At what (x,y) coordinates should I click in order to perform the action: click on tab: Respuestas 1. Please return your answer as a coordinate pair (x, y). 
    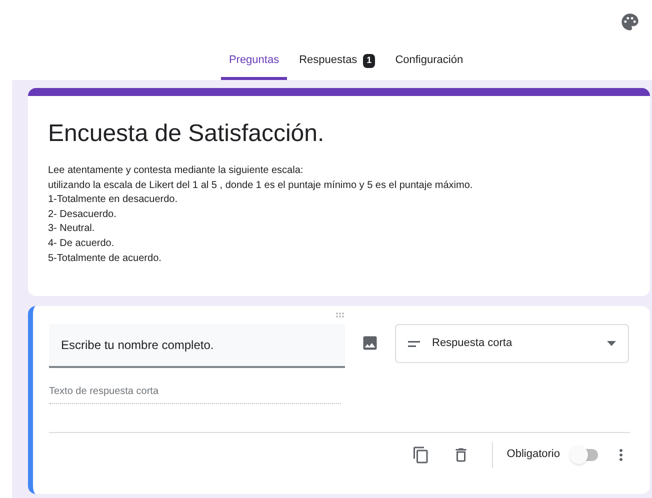
    Looking at the image, I should click on (337, 62).